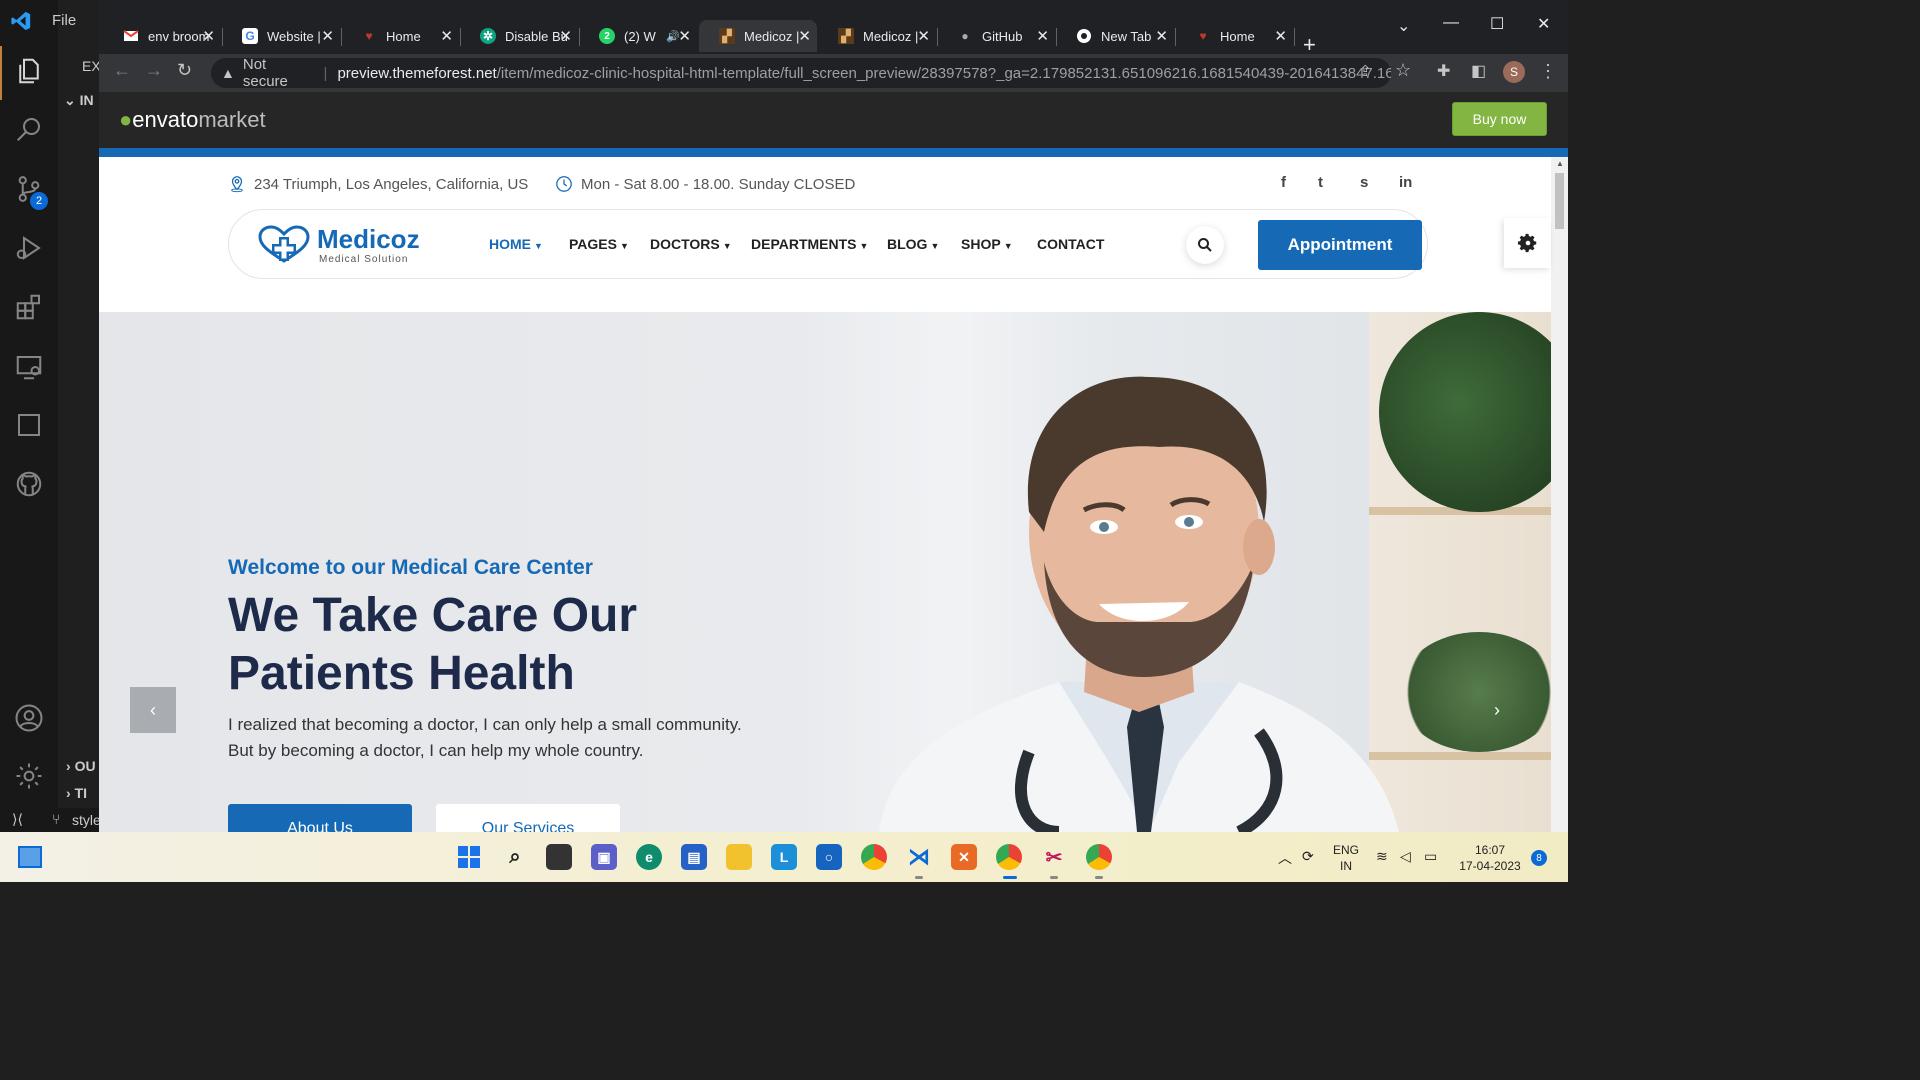 The width and height of the screenshot is (1920, 1080). I want to click on appointment-button: Appointment, so click(1340, 245).